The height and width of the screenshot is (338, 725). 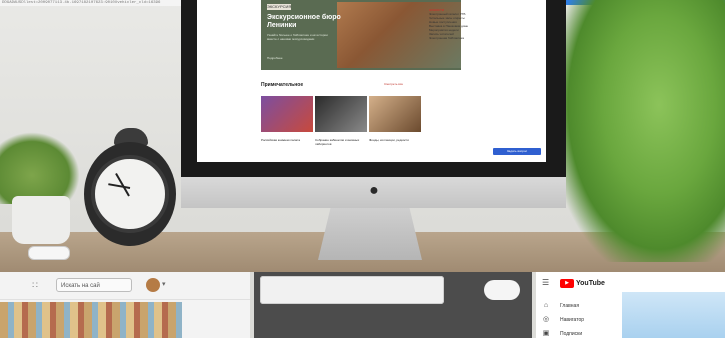 What do you see at coordinates (517, 151) in the screenshot?
I see `ask-question-button: Задать вопрос` at bounding box center [517, 151].